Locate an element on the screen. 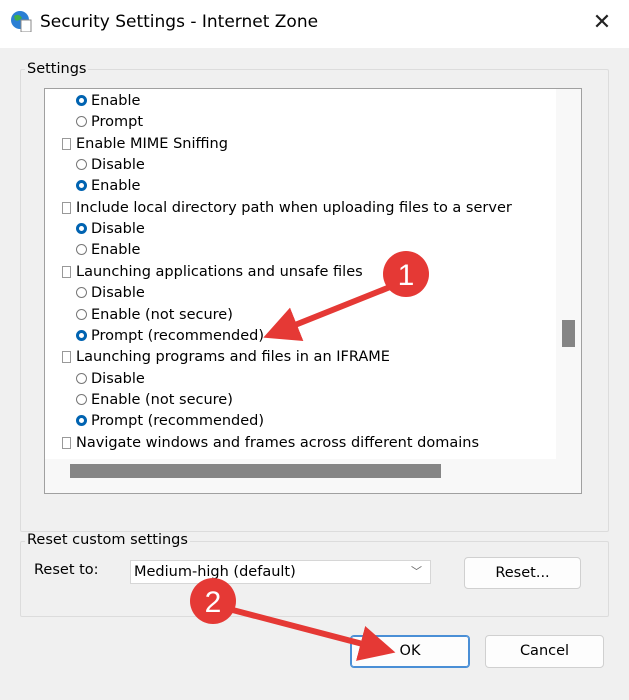  annotation-number-1: 1 is located at coordinates (406, 275).